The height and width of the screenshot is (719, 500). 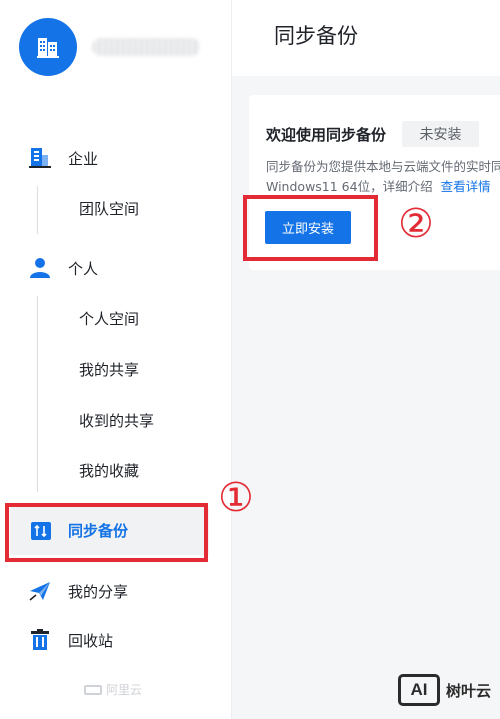 I want to click on sidebar-item-personal-space: 个人空间, so click(x=109, y=319).